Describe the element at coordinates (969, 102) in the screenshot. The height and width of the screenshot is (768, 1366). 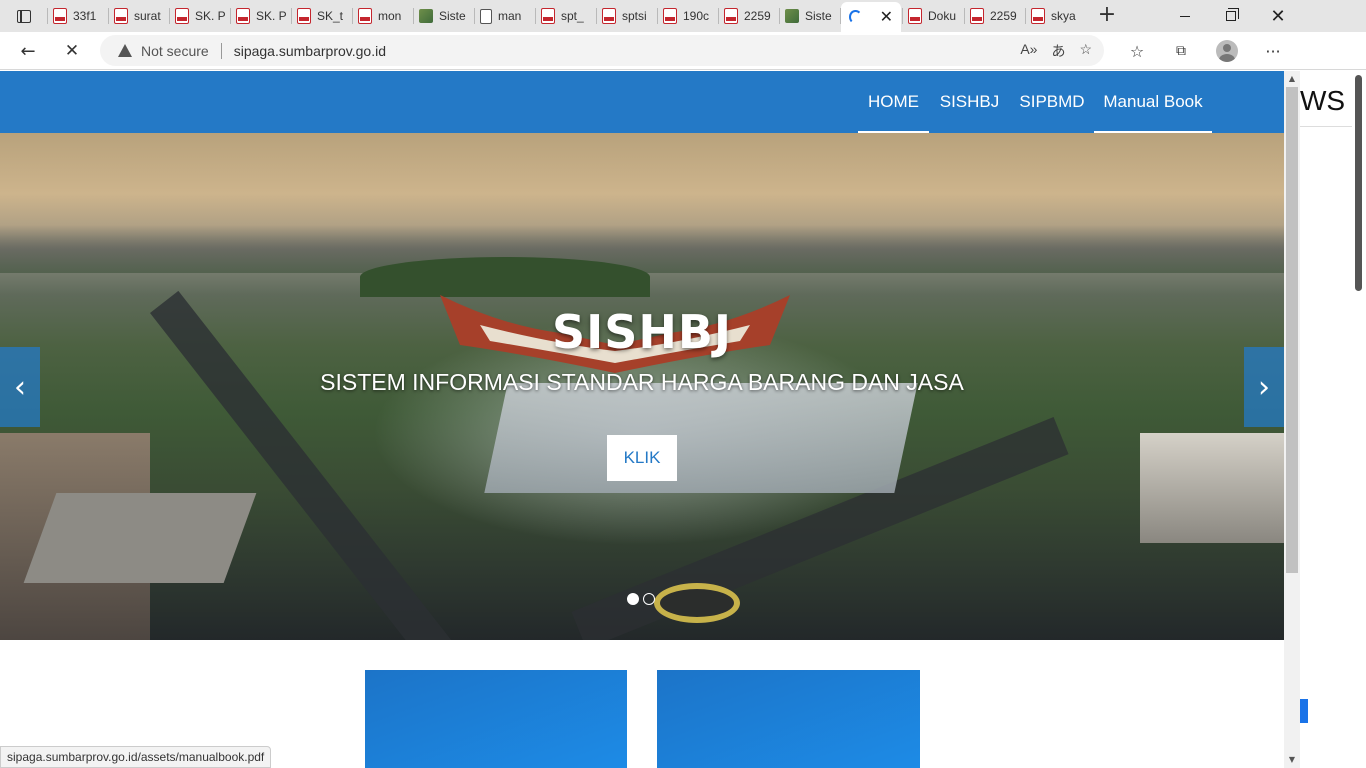
I see `nav-sishbj: SISHBJ` at that location.